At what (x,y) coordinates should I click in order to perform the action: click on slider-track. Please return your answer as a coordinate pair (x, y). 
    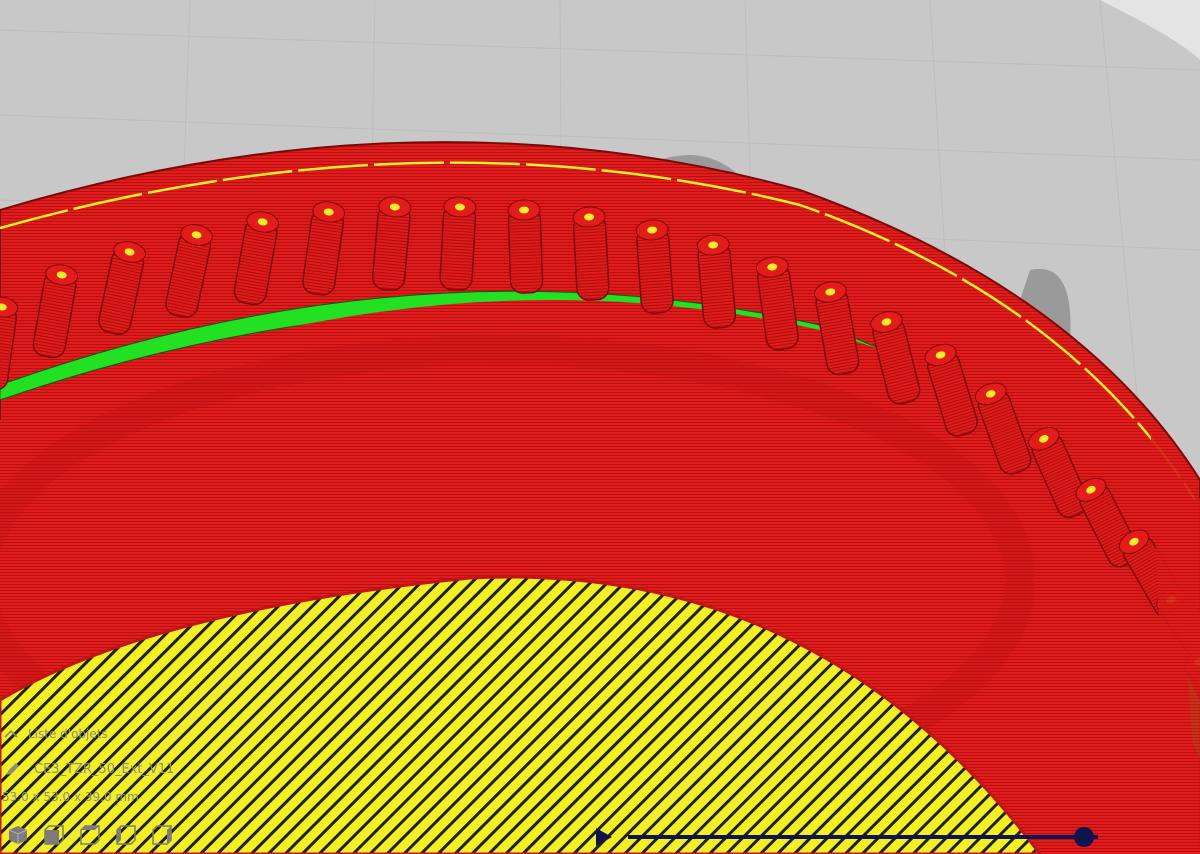
    Looking at the image, I should click on (863, 837).